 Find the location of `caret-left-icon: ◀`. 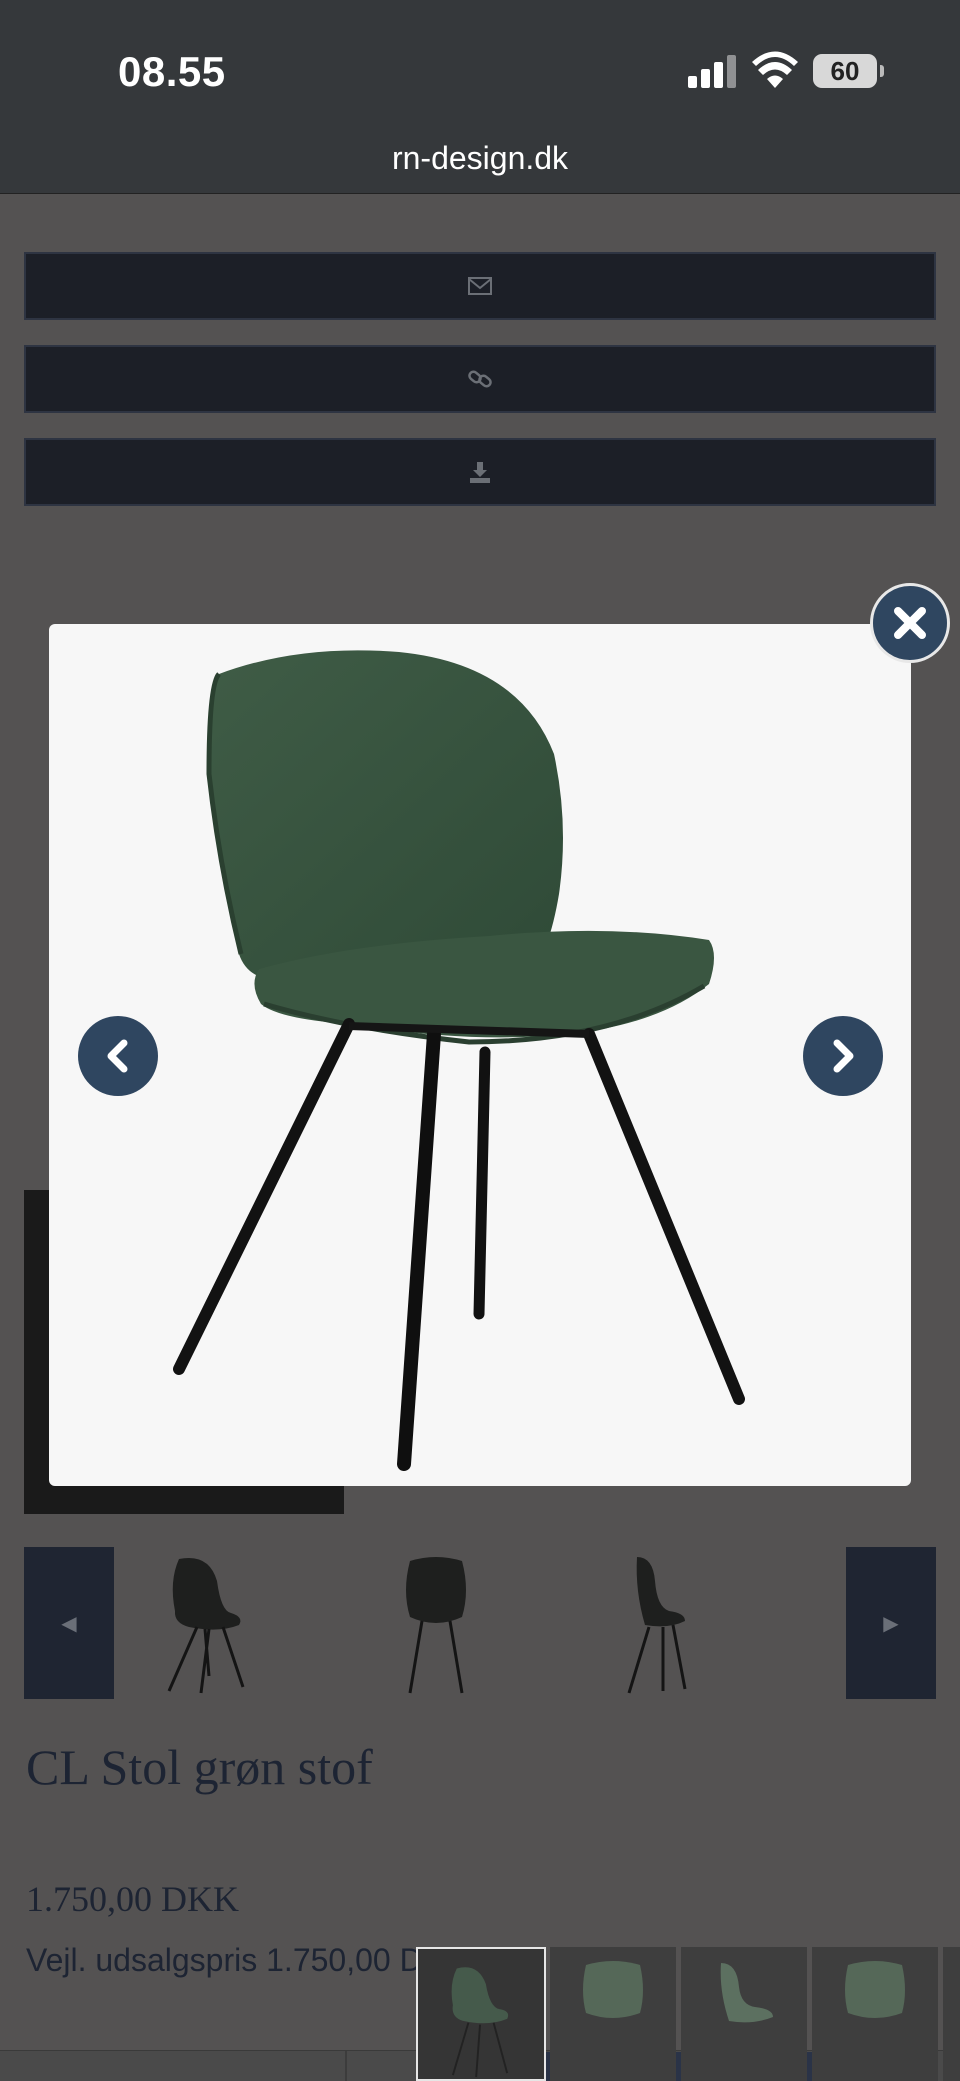

caret-left-icon: ◀ is located at coordinates (69, 1623).